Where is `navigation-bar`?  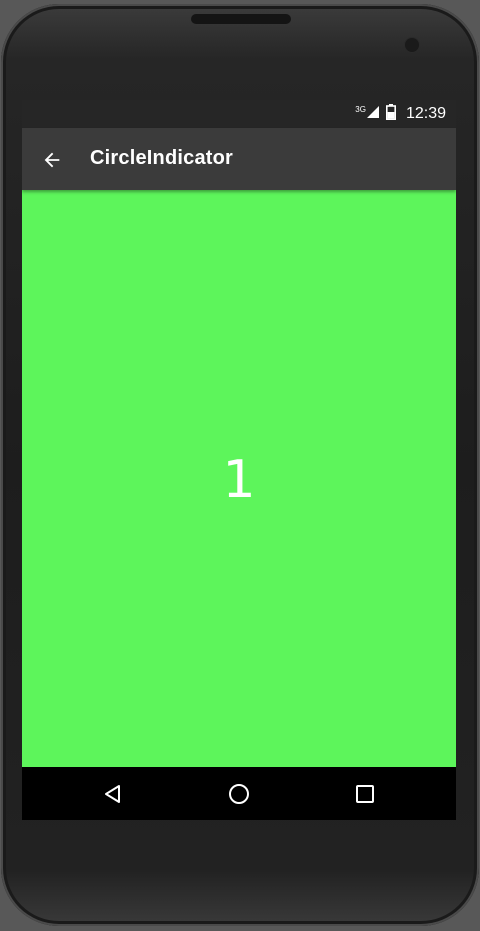
navigation-bar is located at coordinates (239, 793).